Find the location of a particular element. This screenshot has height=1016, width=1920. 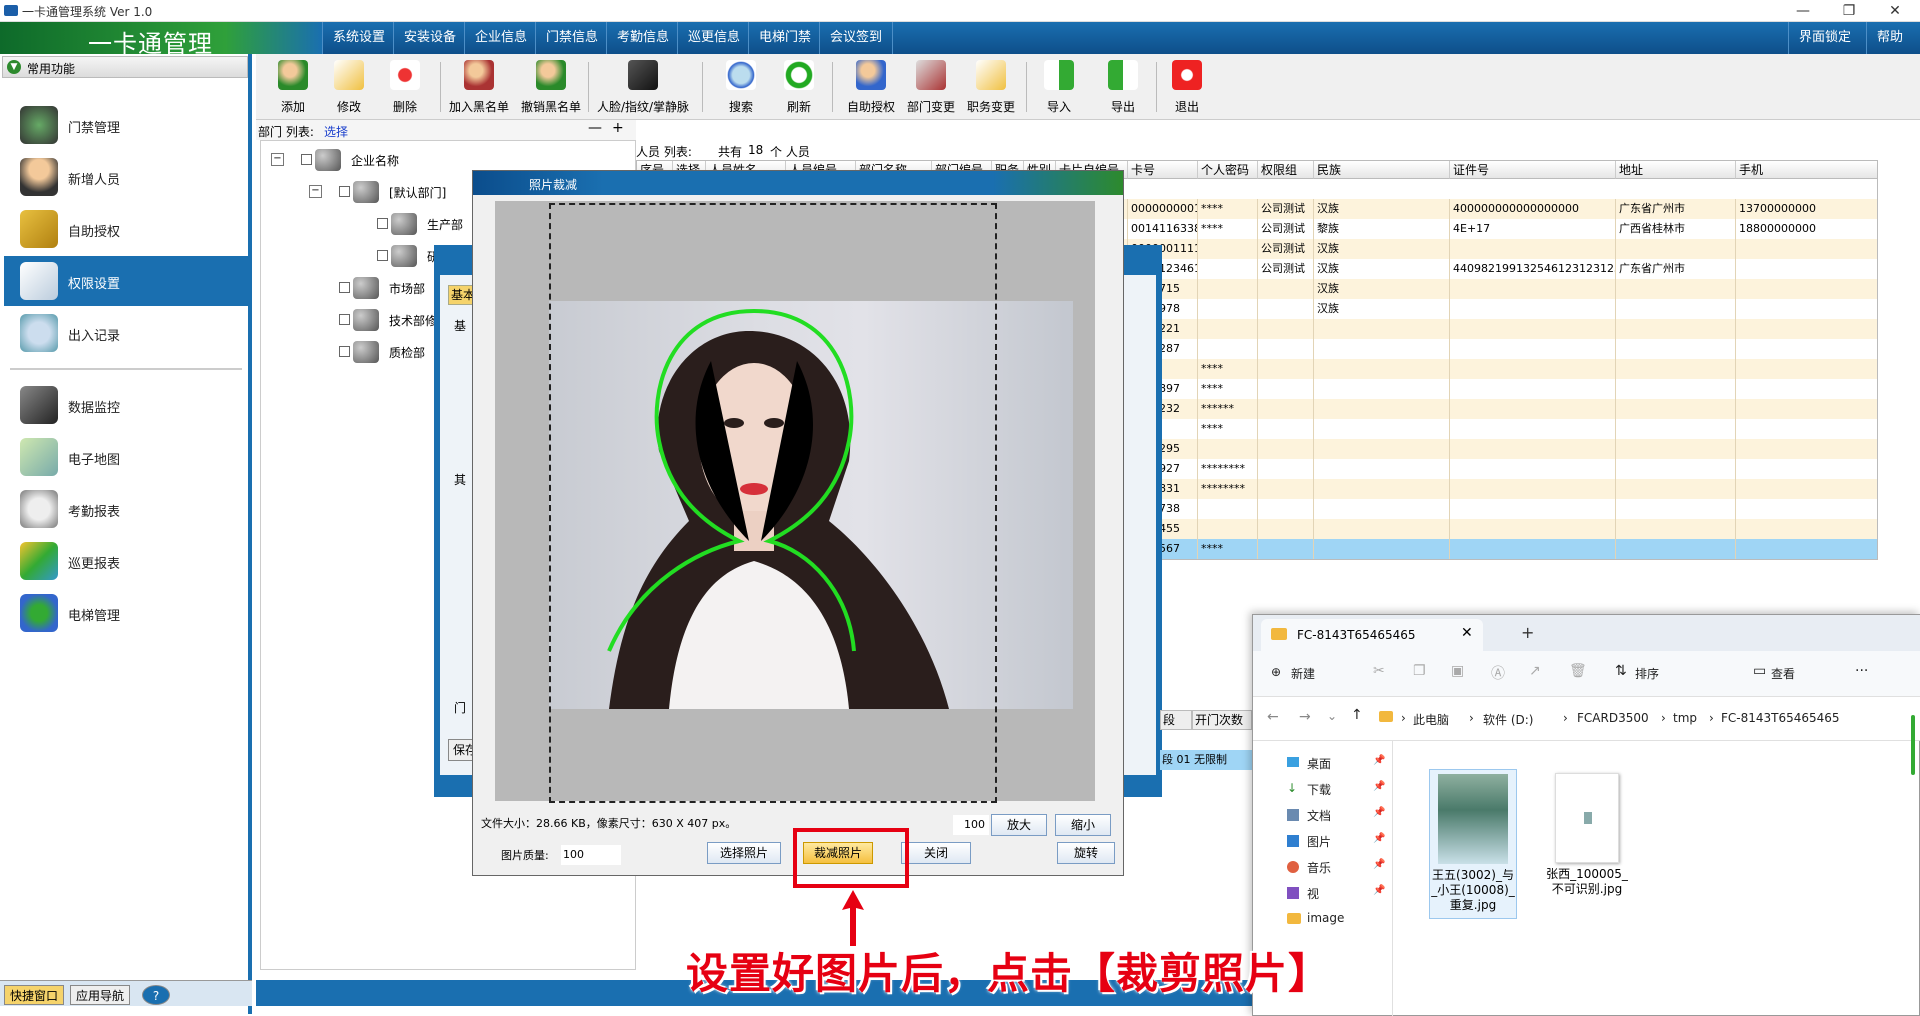

zoom-value: 100 is located at coordinates (971, 825).